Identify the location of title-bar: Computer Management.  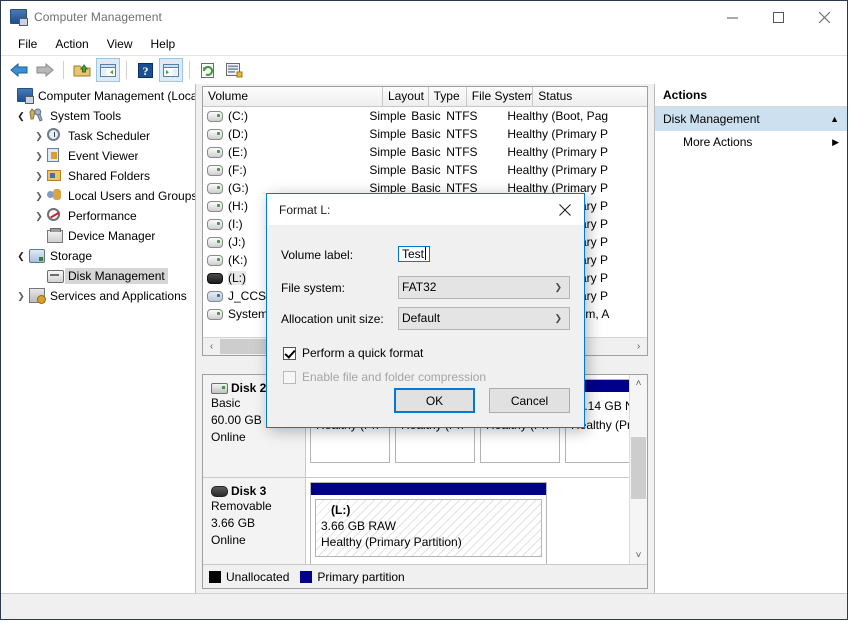
(424, 17).